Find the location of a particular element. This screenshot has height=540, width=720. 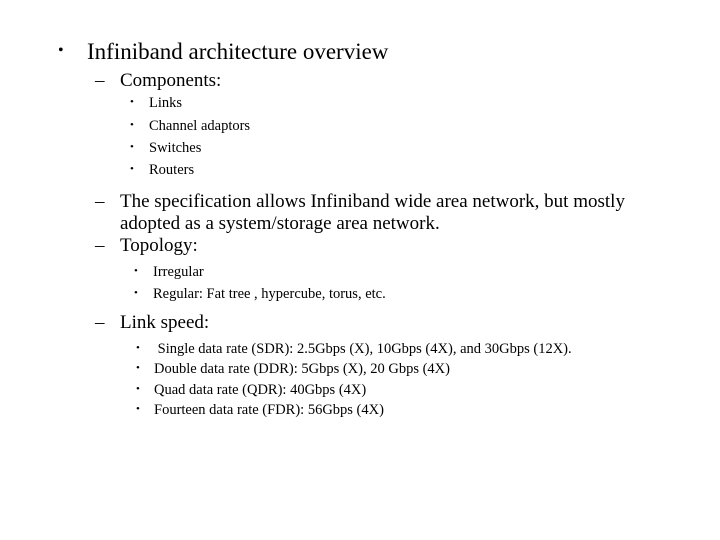

bullet-infiniband-architecture-overview: • Infiniband architecture overview is located at coordinates (360, 52).